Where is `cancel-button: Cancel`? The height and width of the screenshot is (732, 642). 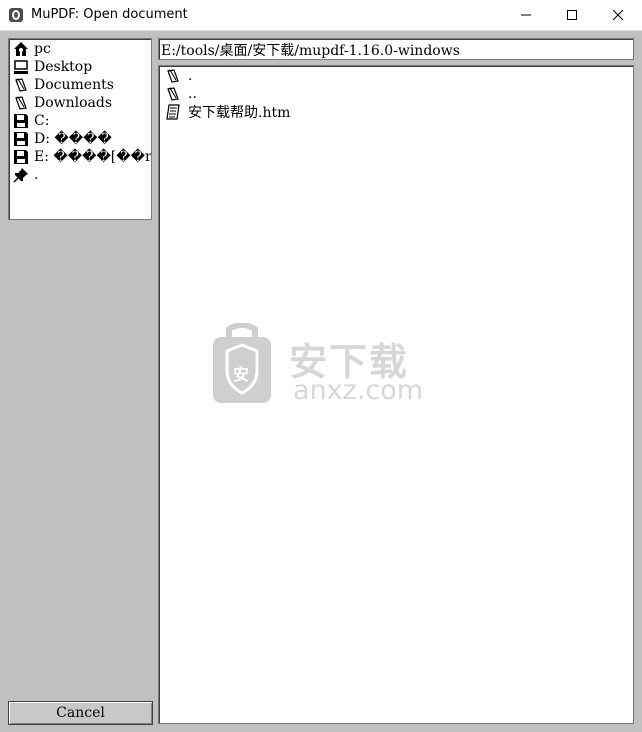
cancel-button: Cancel is located at coordinates (80, 713).